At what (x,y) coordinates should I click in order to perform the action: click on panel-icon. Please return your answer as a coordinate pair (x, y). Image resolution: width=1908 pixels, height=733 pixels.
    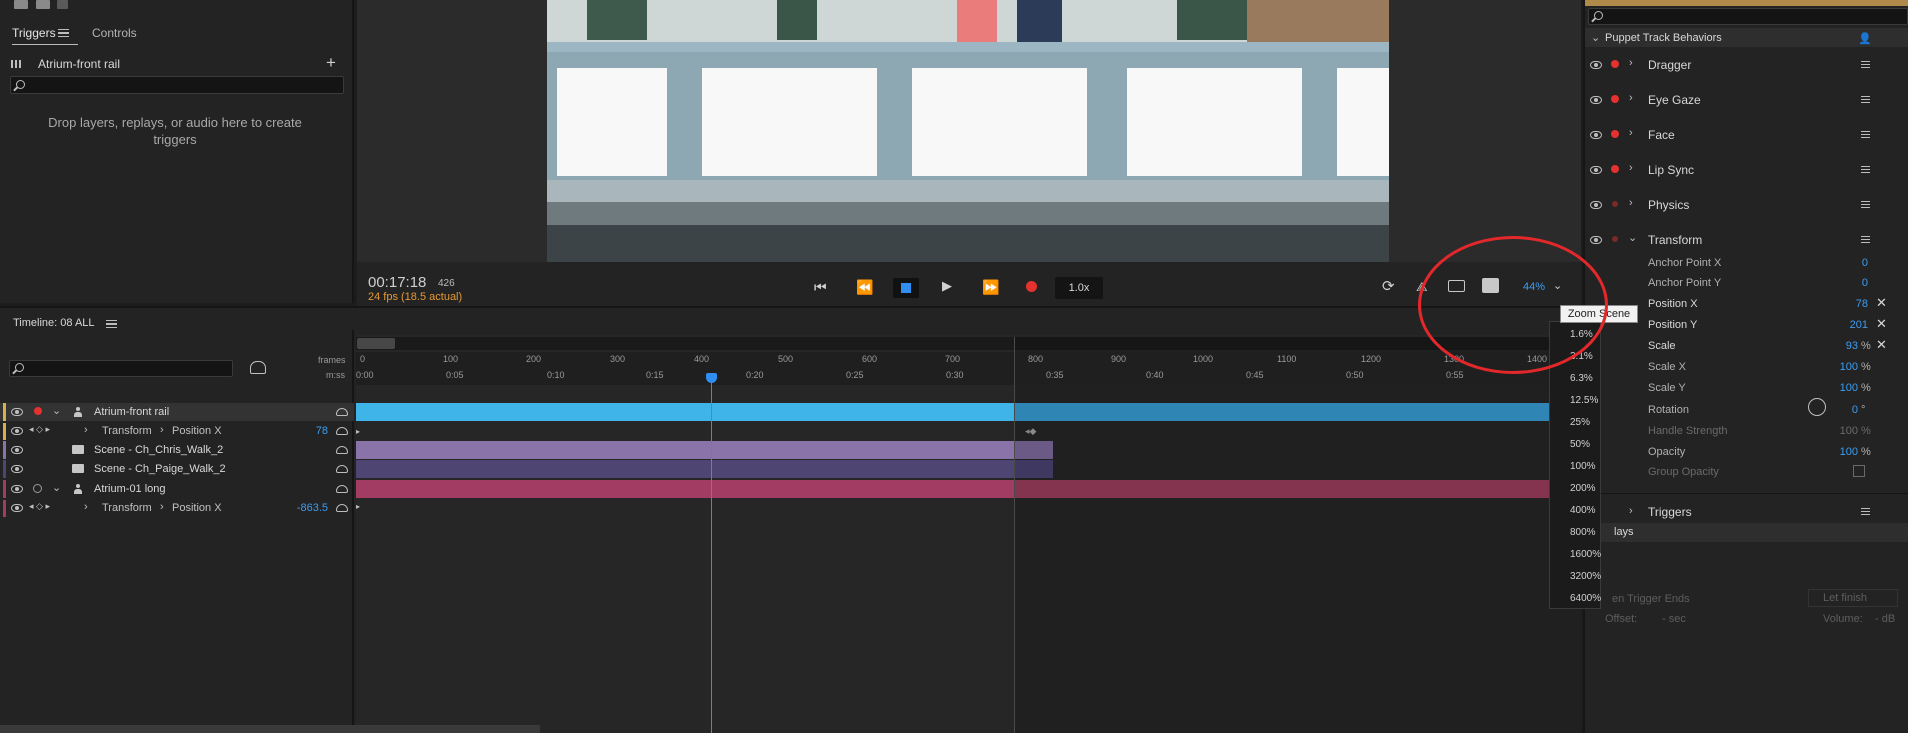
    Looking at the image, I should click on (43, 4).